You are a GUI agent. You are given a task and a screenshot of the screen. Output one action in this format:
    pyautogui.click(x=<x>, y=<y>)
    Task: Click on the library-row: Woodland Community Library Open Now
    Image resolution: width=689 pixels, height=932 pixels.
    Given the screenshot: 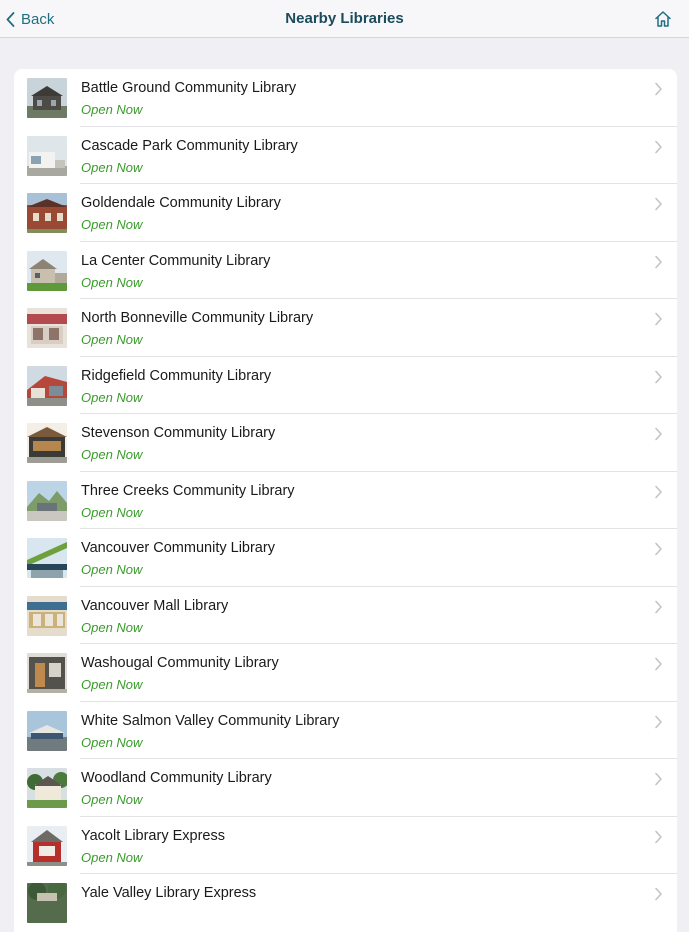 What is the action you would take?
    pyautogui.click(x=345, y=788)
    